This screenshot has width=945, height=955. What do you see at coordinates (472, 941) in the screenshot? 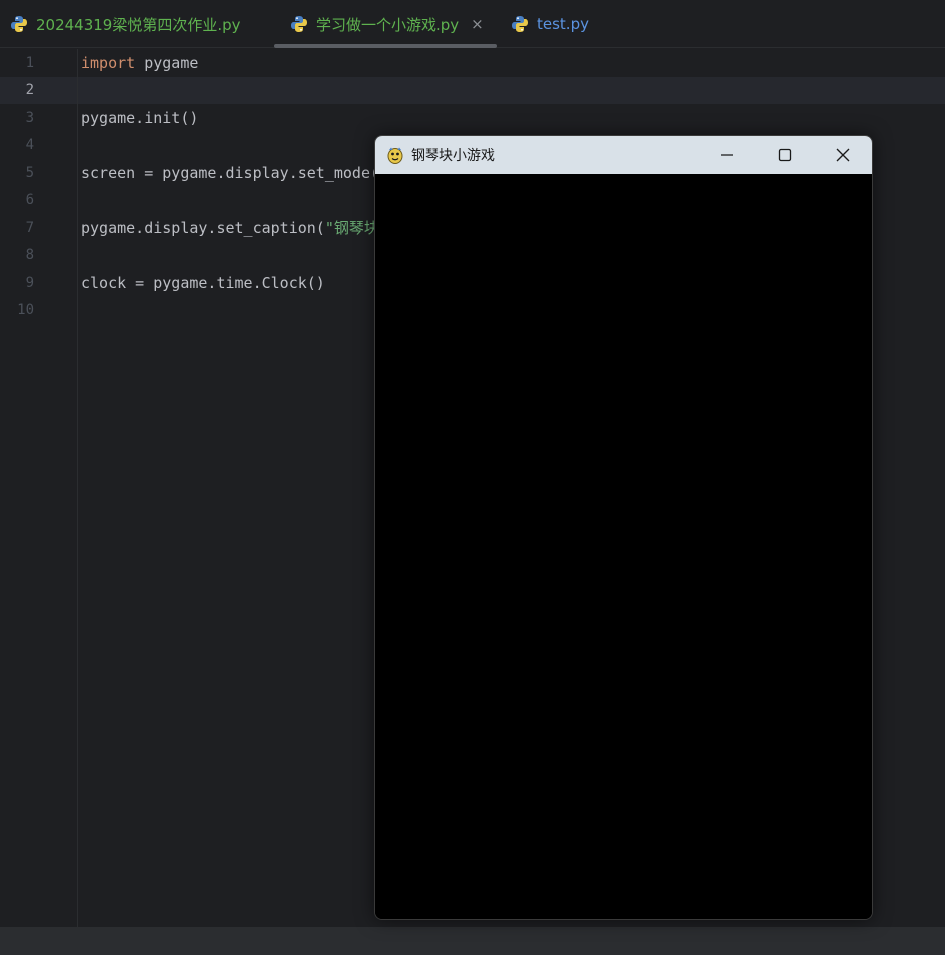
I see `status-bar` at bounding box center [472, 941].